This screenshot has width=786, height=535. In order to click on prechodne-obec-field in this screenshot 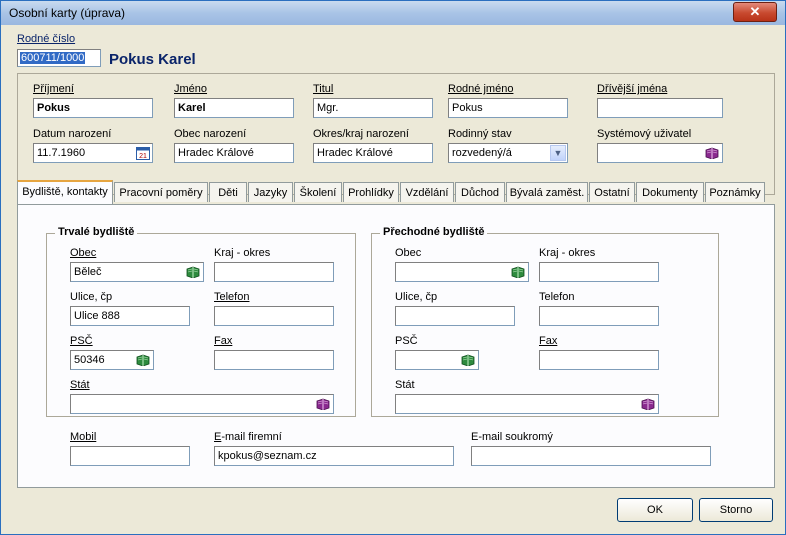, I will do `click(462, 272)`.